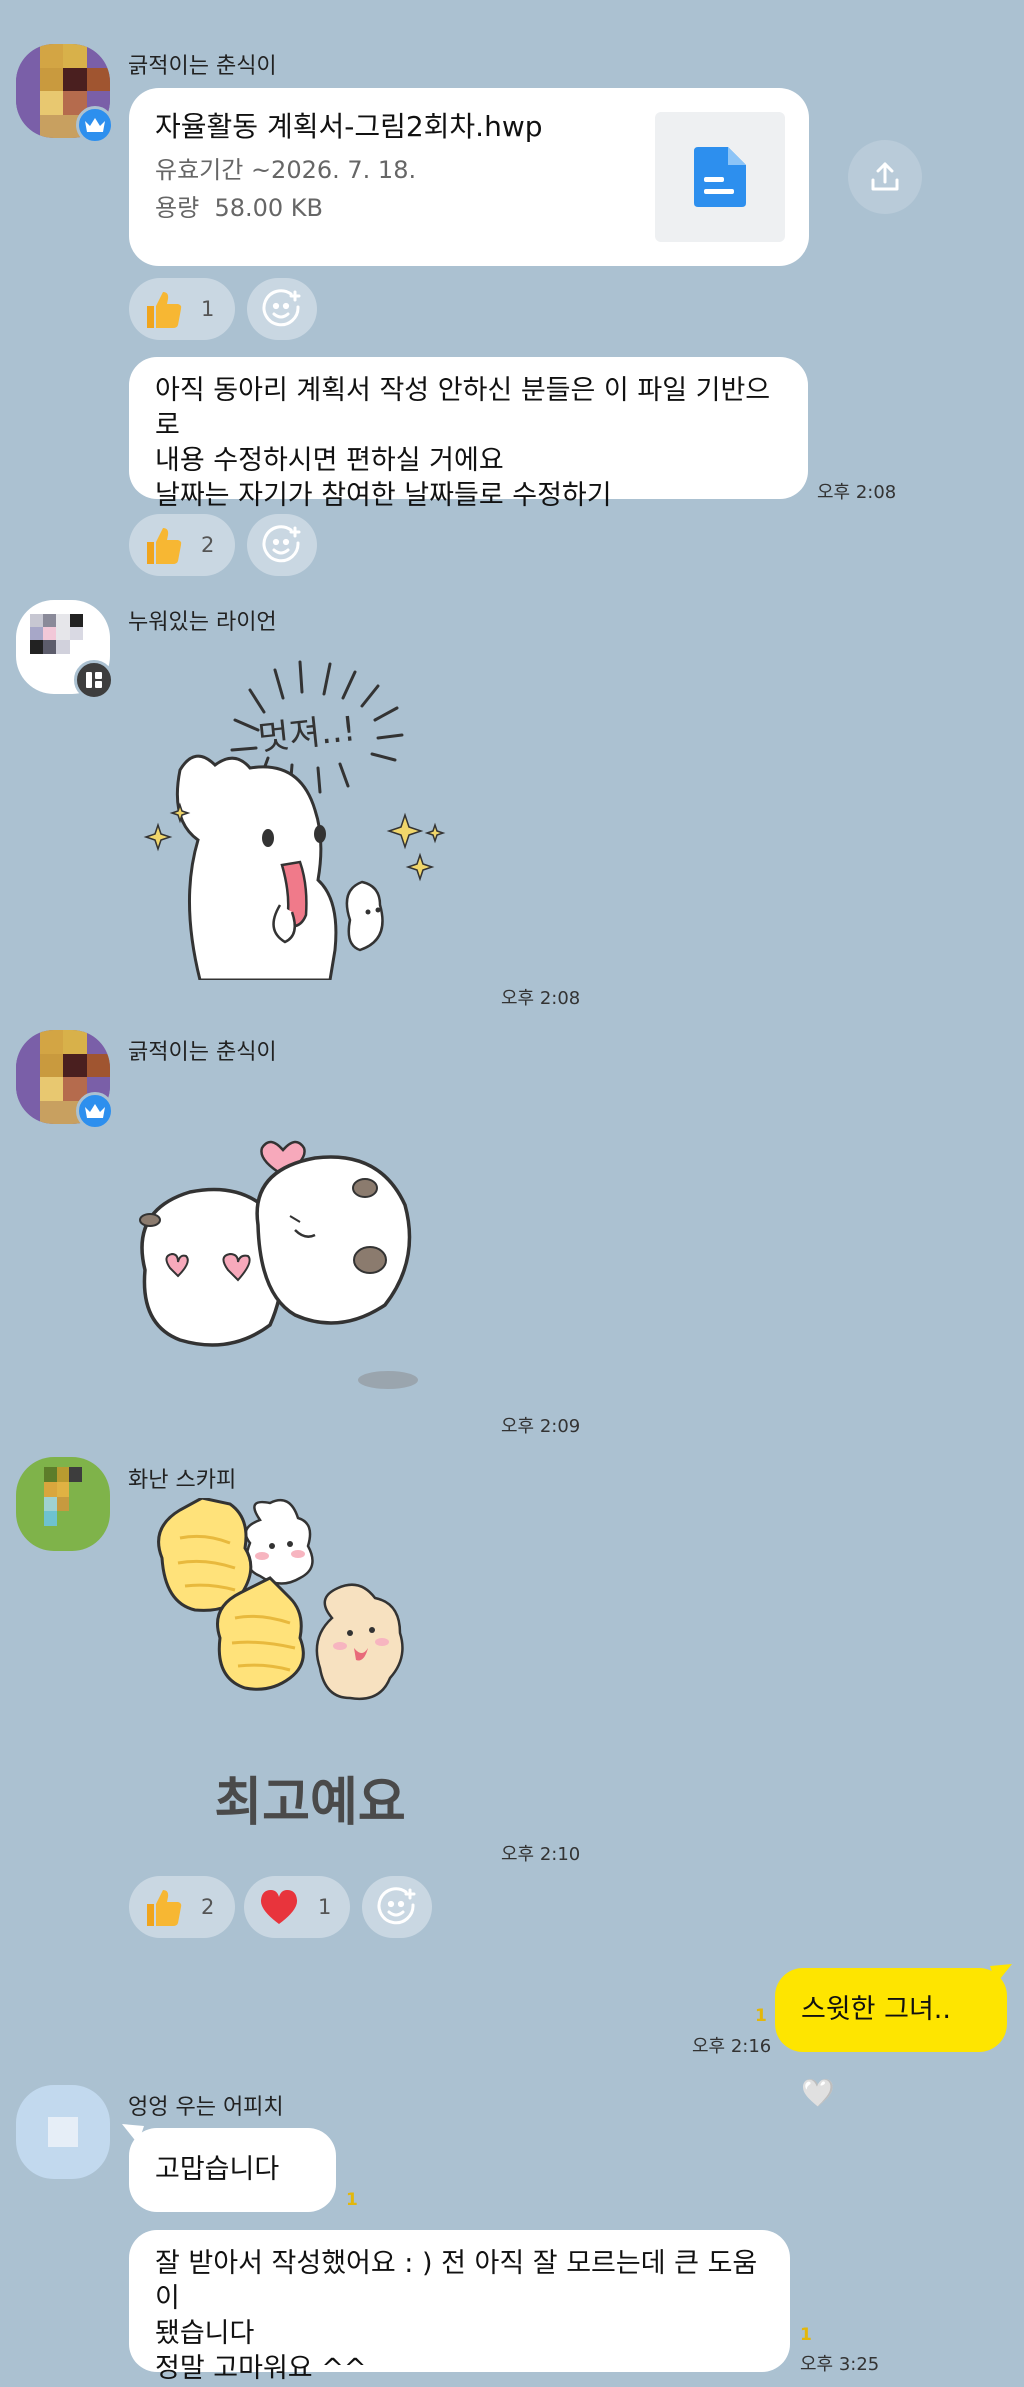 Image resolution: width=1024 pixels, height=2387 pixels. I want to click on message-line: 아직 동아리 계획서 작성 안하신 분들은 이 파일 기반으로, so click(463, 408).